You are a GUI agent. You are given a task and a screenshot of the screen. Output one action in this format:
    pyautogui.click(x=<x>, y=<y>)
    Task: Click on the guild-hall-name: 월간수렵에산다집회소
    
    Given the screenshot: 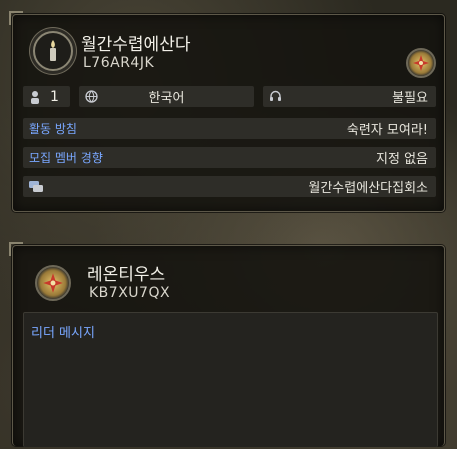 What is the action you would take?
    pyautogui.click(x=368, y=188)
    